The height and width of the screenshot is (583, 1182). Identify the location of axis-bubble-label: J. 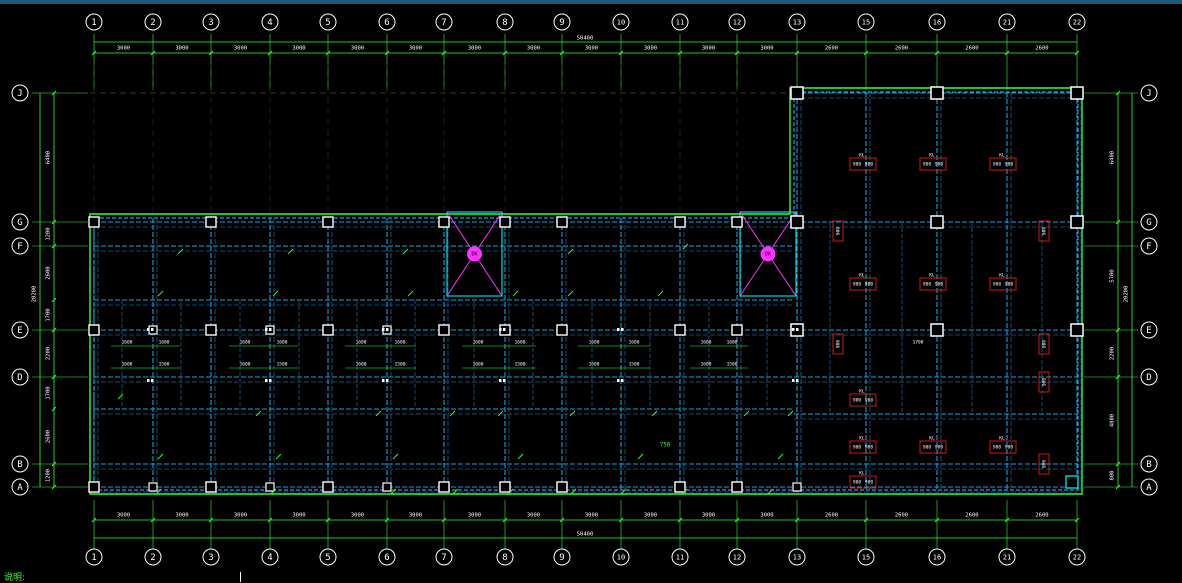
(19, 94).